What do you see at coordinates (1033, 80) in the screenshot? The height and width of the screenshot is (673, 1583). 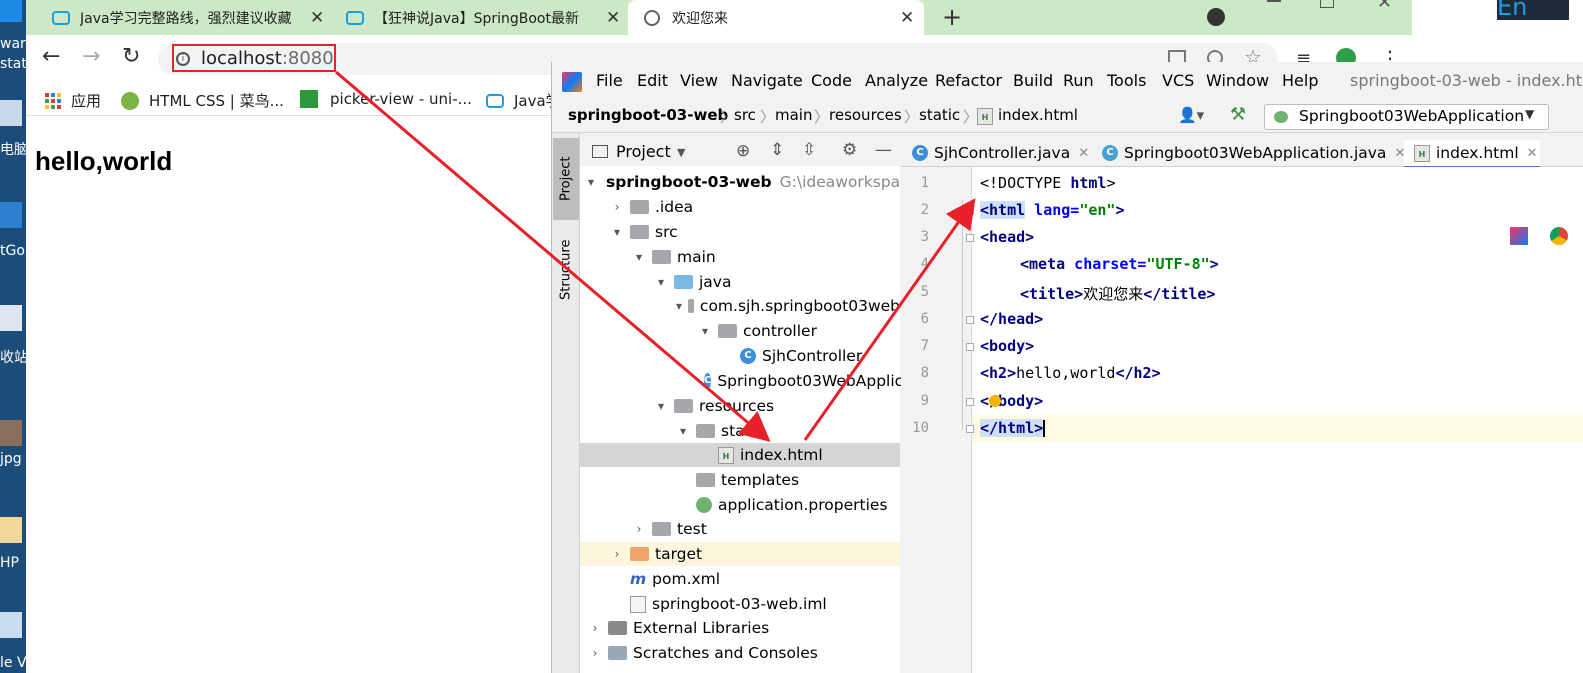 I see `menu-build: Build` at bounding box center [1033, 80].